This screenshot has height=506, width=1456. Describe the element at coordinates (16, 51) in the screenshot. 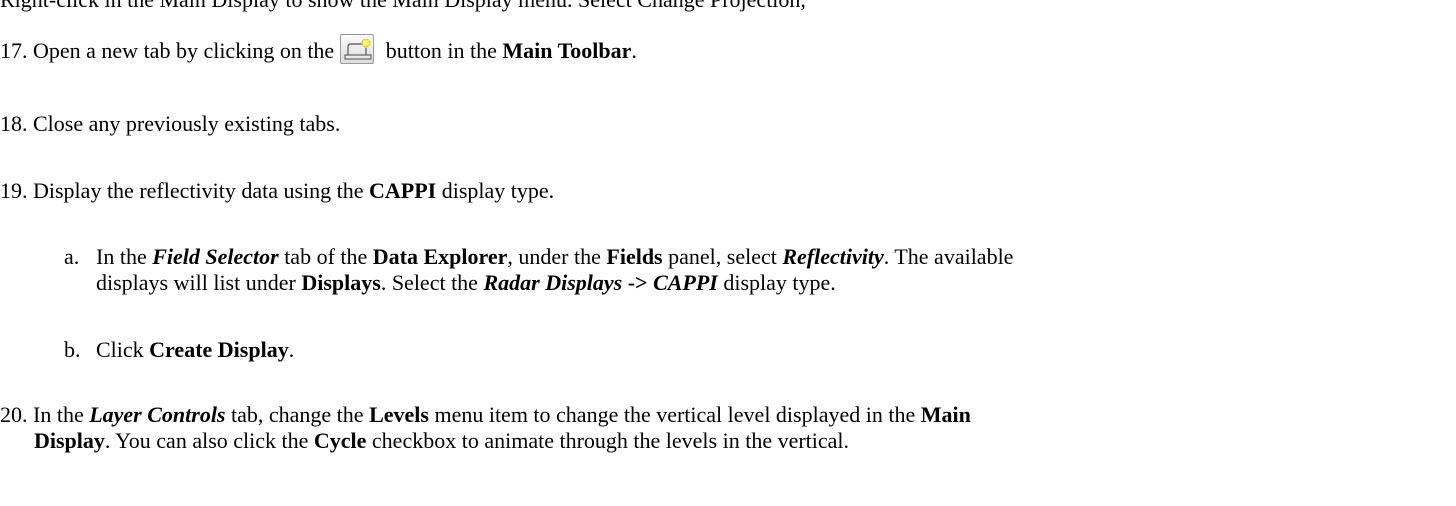

I see `step-number: 17.` at that location.